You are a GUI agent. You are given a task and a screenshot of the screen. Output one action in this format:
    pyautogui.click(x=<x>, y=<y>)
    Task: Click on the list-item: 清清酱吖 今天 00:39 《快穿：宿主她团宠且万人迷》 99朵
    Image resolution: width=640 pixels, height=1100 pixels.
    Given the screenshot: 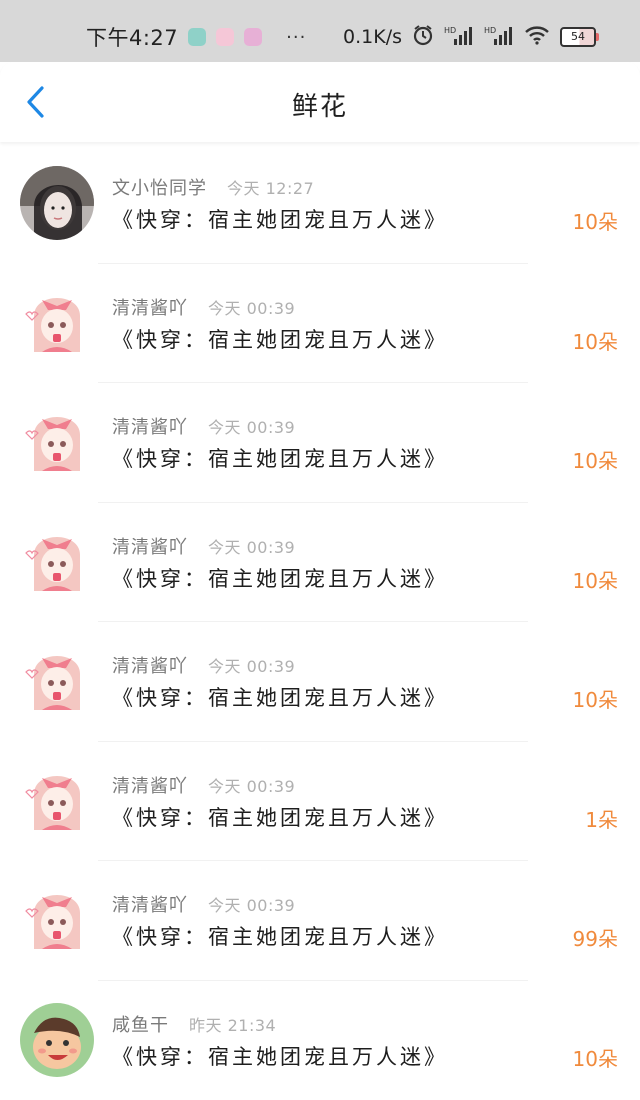 What is the action you would take?
    pyautogui.click(x=320, y=921)
    